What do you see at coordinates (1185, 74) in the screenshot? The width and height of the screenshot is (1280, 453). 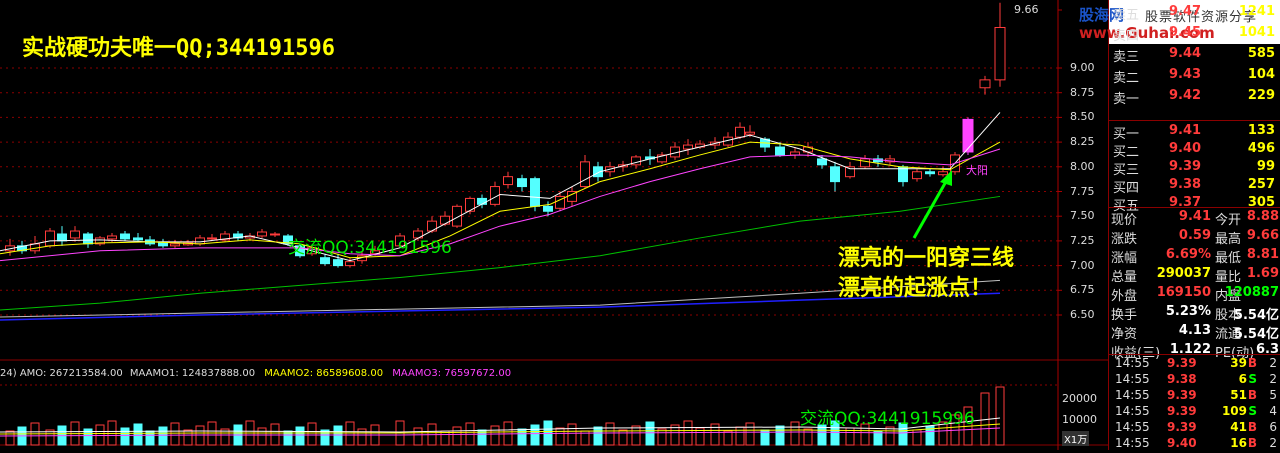 I see `ask-price: 9.43` at bounding box center [1185, 74].